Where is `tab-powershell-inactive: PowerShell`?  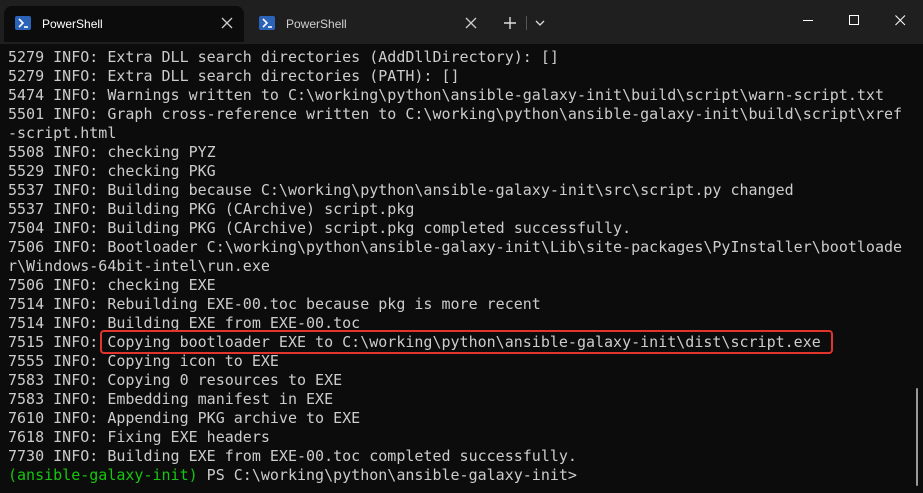 tab-powershell-inactive: PowerShell is located at coordinates (368, 24).